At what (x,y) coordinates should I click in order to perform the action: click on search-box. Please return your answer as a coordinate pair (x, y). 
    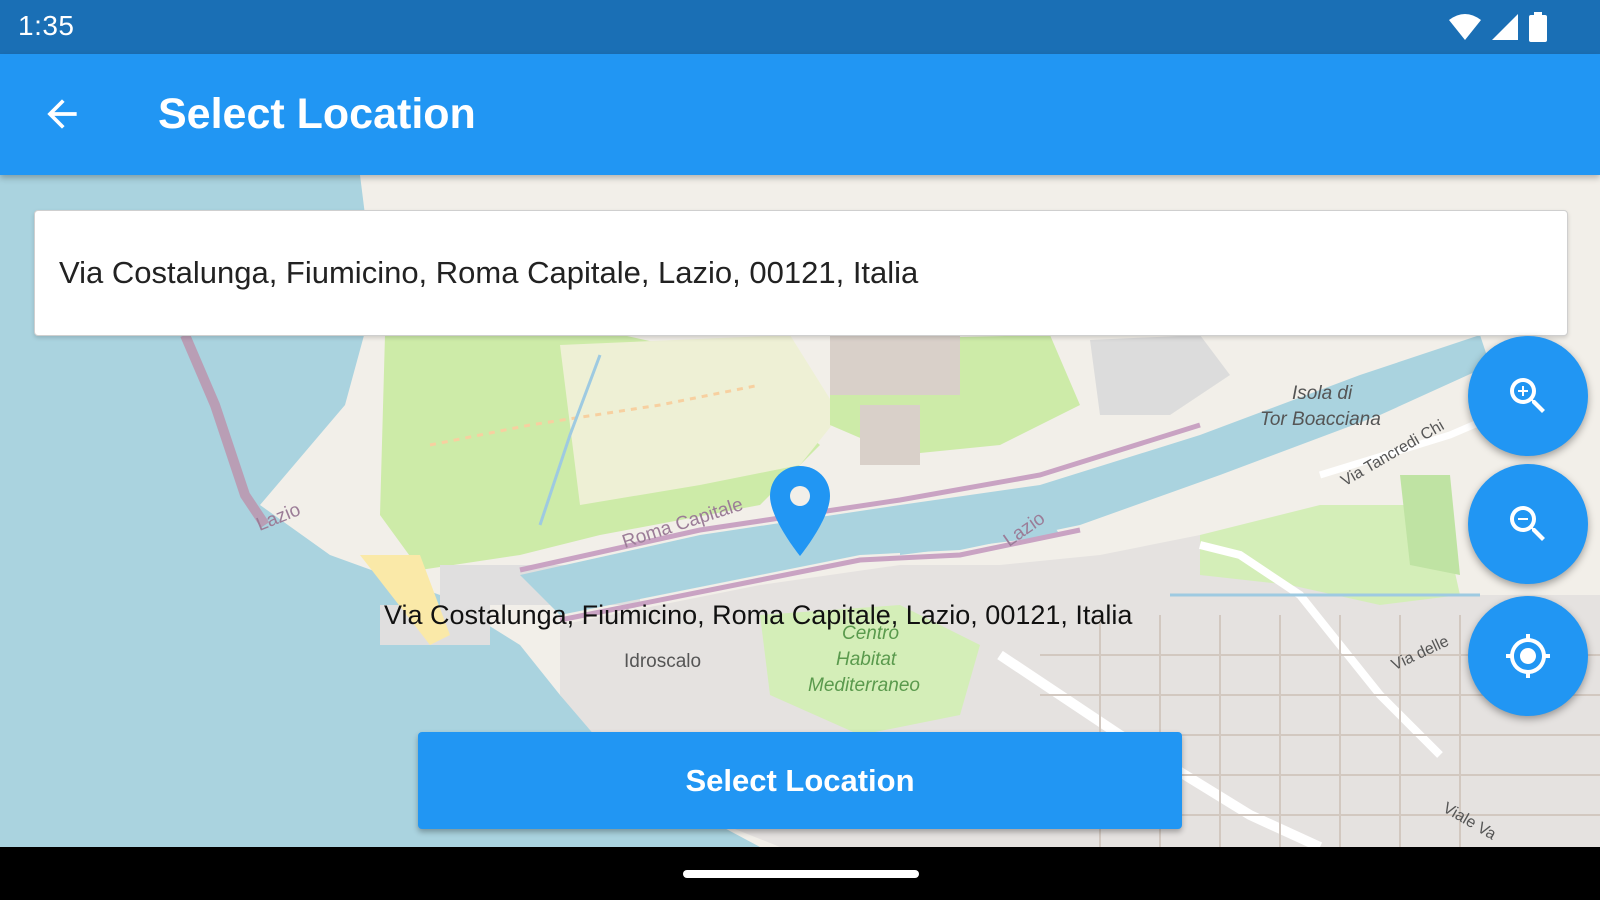
    Looking at the image, I should click on (801, 273).